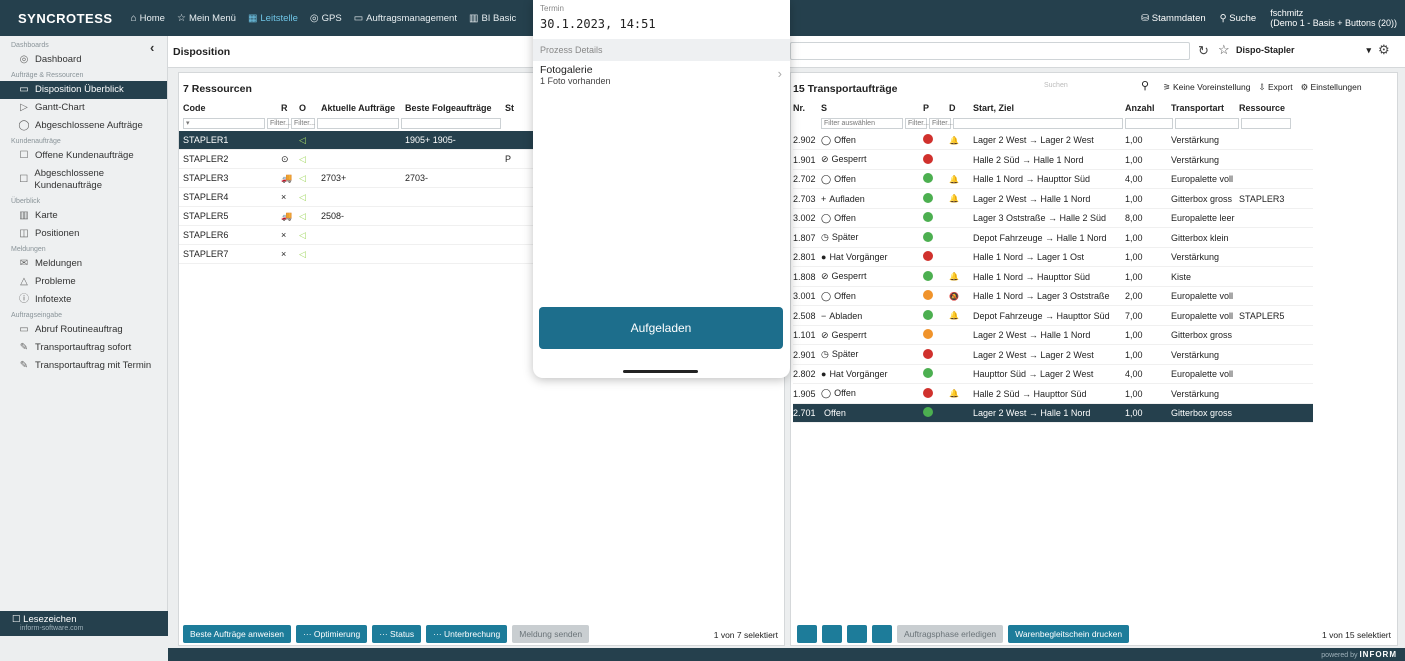 This screenshot has width=1405, height=661. Describe the element at coordinates (83, 282) in the screenshot. I see `sidebar-item-probleme: △ Probleme` at that location.